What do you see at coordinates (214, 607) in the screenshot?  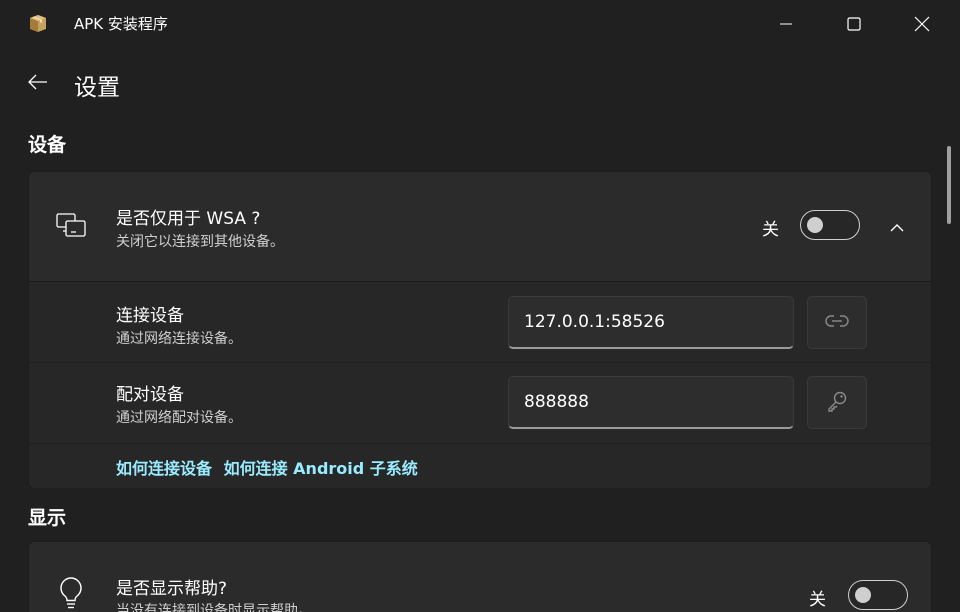 I see `help-card-description: 当没有连接到设备时显示帮助。` at bounding box center [214, 607].